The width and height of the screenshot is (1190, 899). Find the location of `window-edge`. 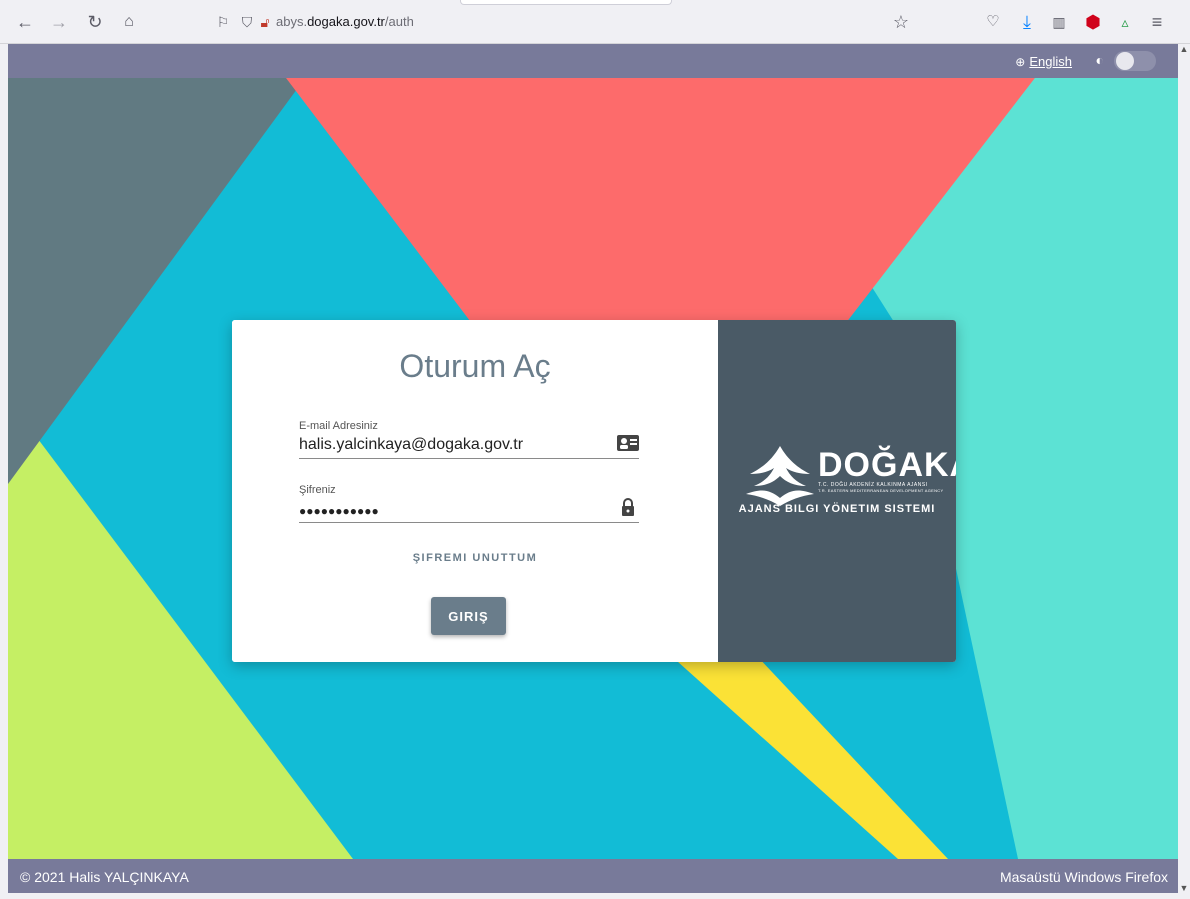

window-edge is located at coordinates (4, 468).